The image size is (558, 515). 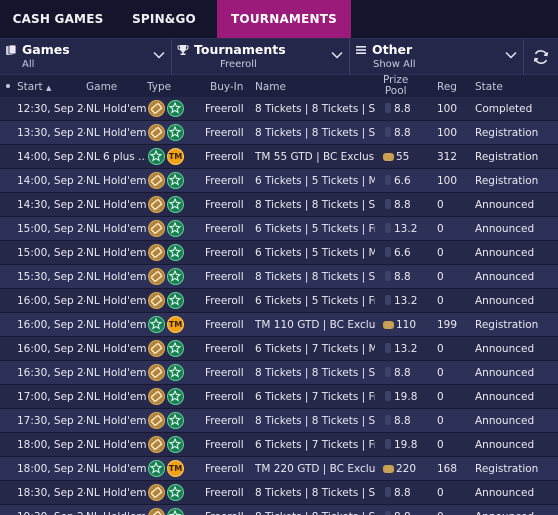 I want to click on start-time: 16:00, Sep 24, so click(x=51, y=349).